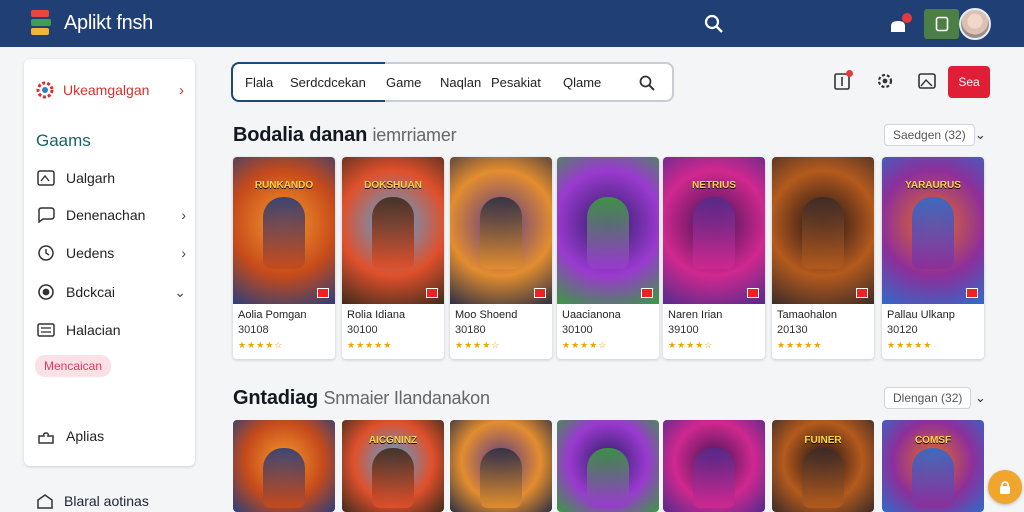 This screenshot has width=1024, height=512. What do you see at coordinates (695, 315) in the screenshot?
I see `game-title: Naren Irian` at bounding box center [695, 315].